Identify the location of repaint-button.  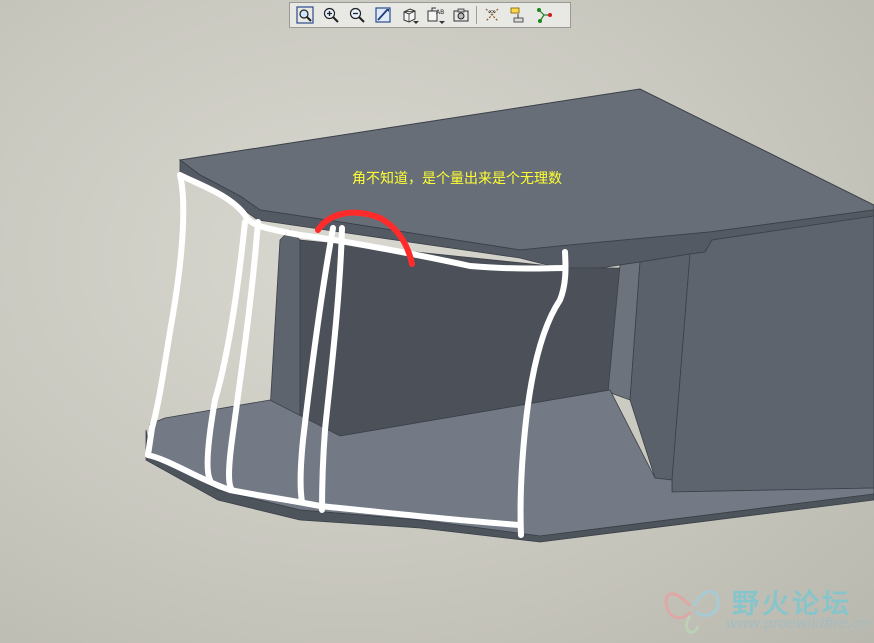
(383, 15).